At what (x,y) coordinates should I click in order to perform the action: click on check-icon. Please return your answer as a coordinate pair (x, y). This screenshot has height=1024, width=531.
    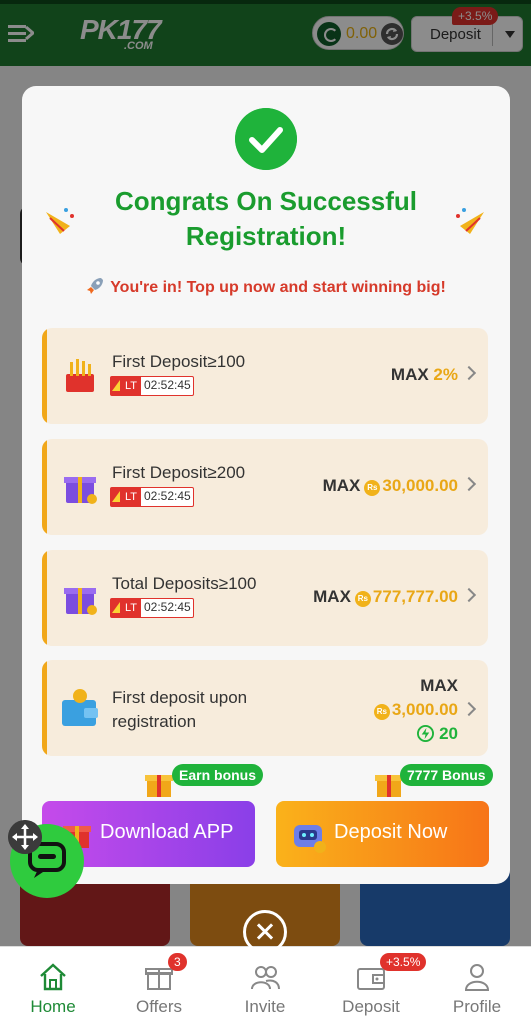
    Looking at the image, I should click on (266, 139).